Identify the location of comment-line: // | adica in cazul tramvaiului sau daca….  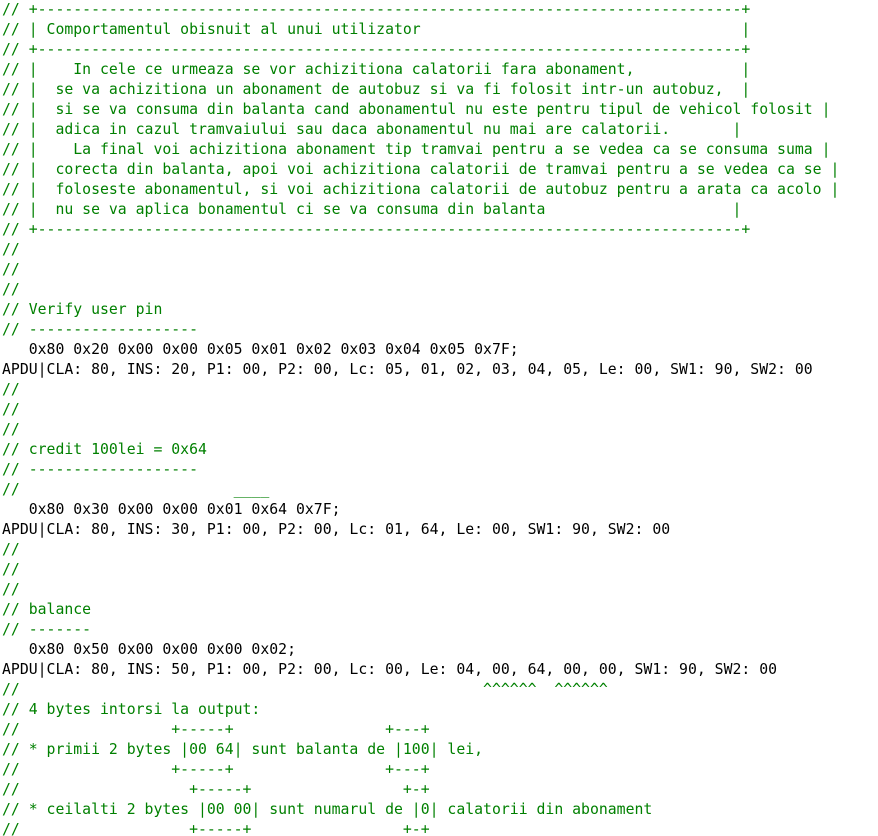
(372, 129).